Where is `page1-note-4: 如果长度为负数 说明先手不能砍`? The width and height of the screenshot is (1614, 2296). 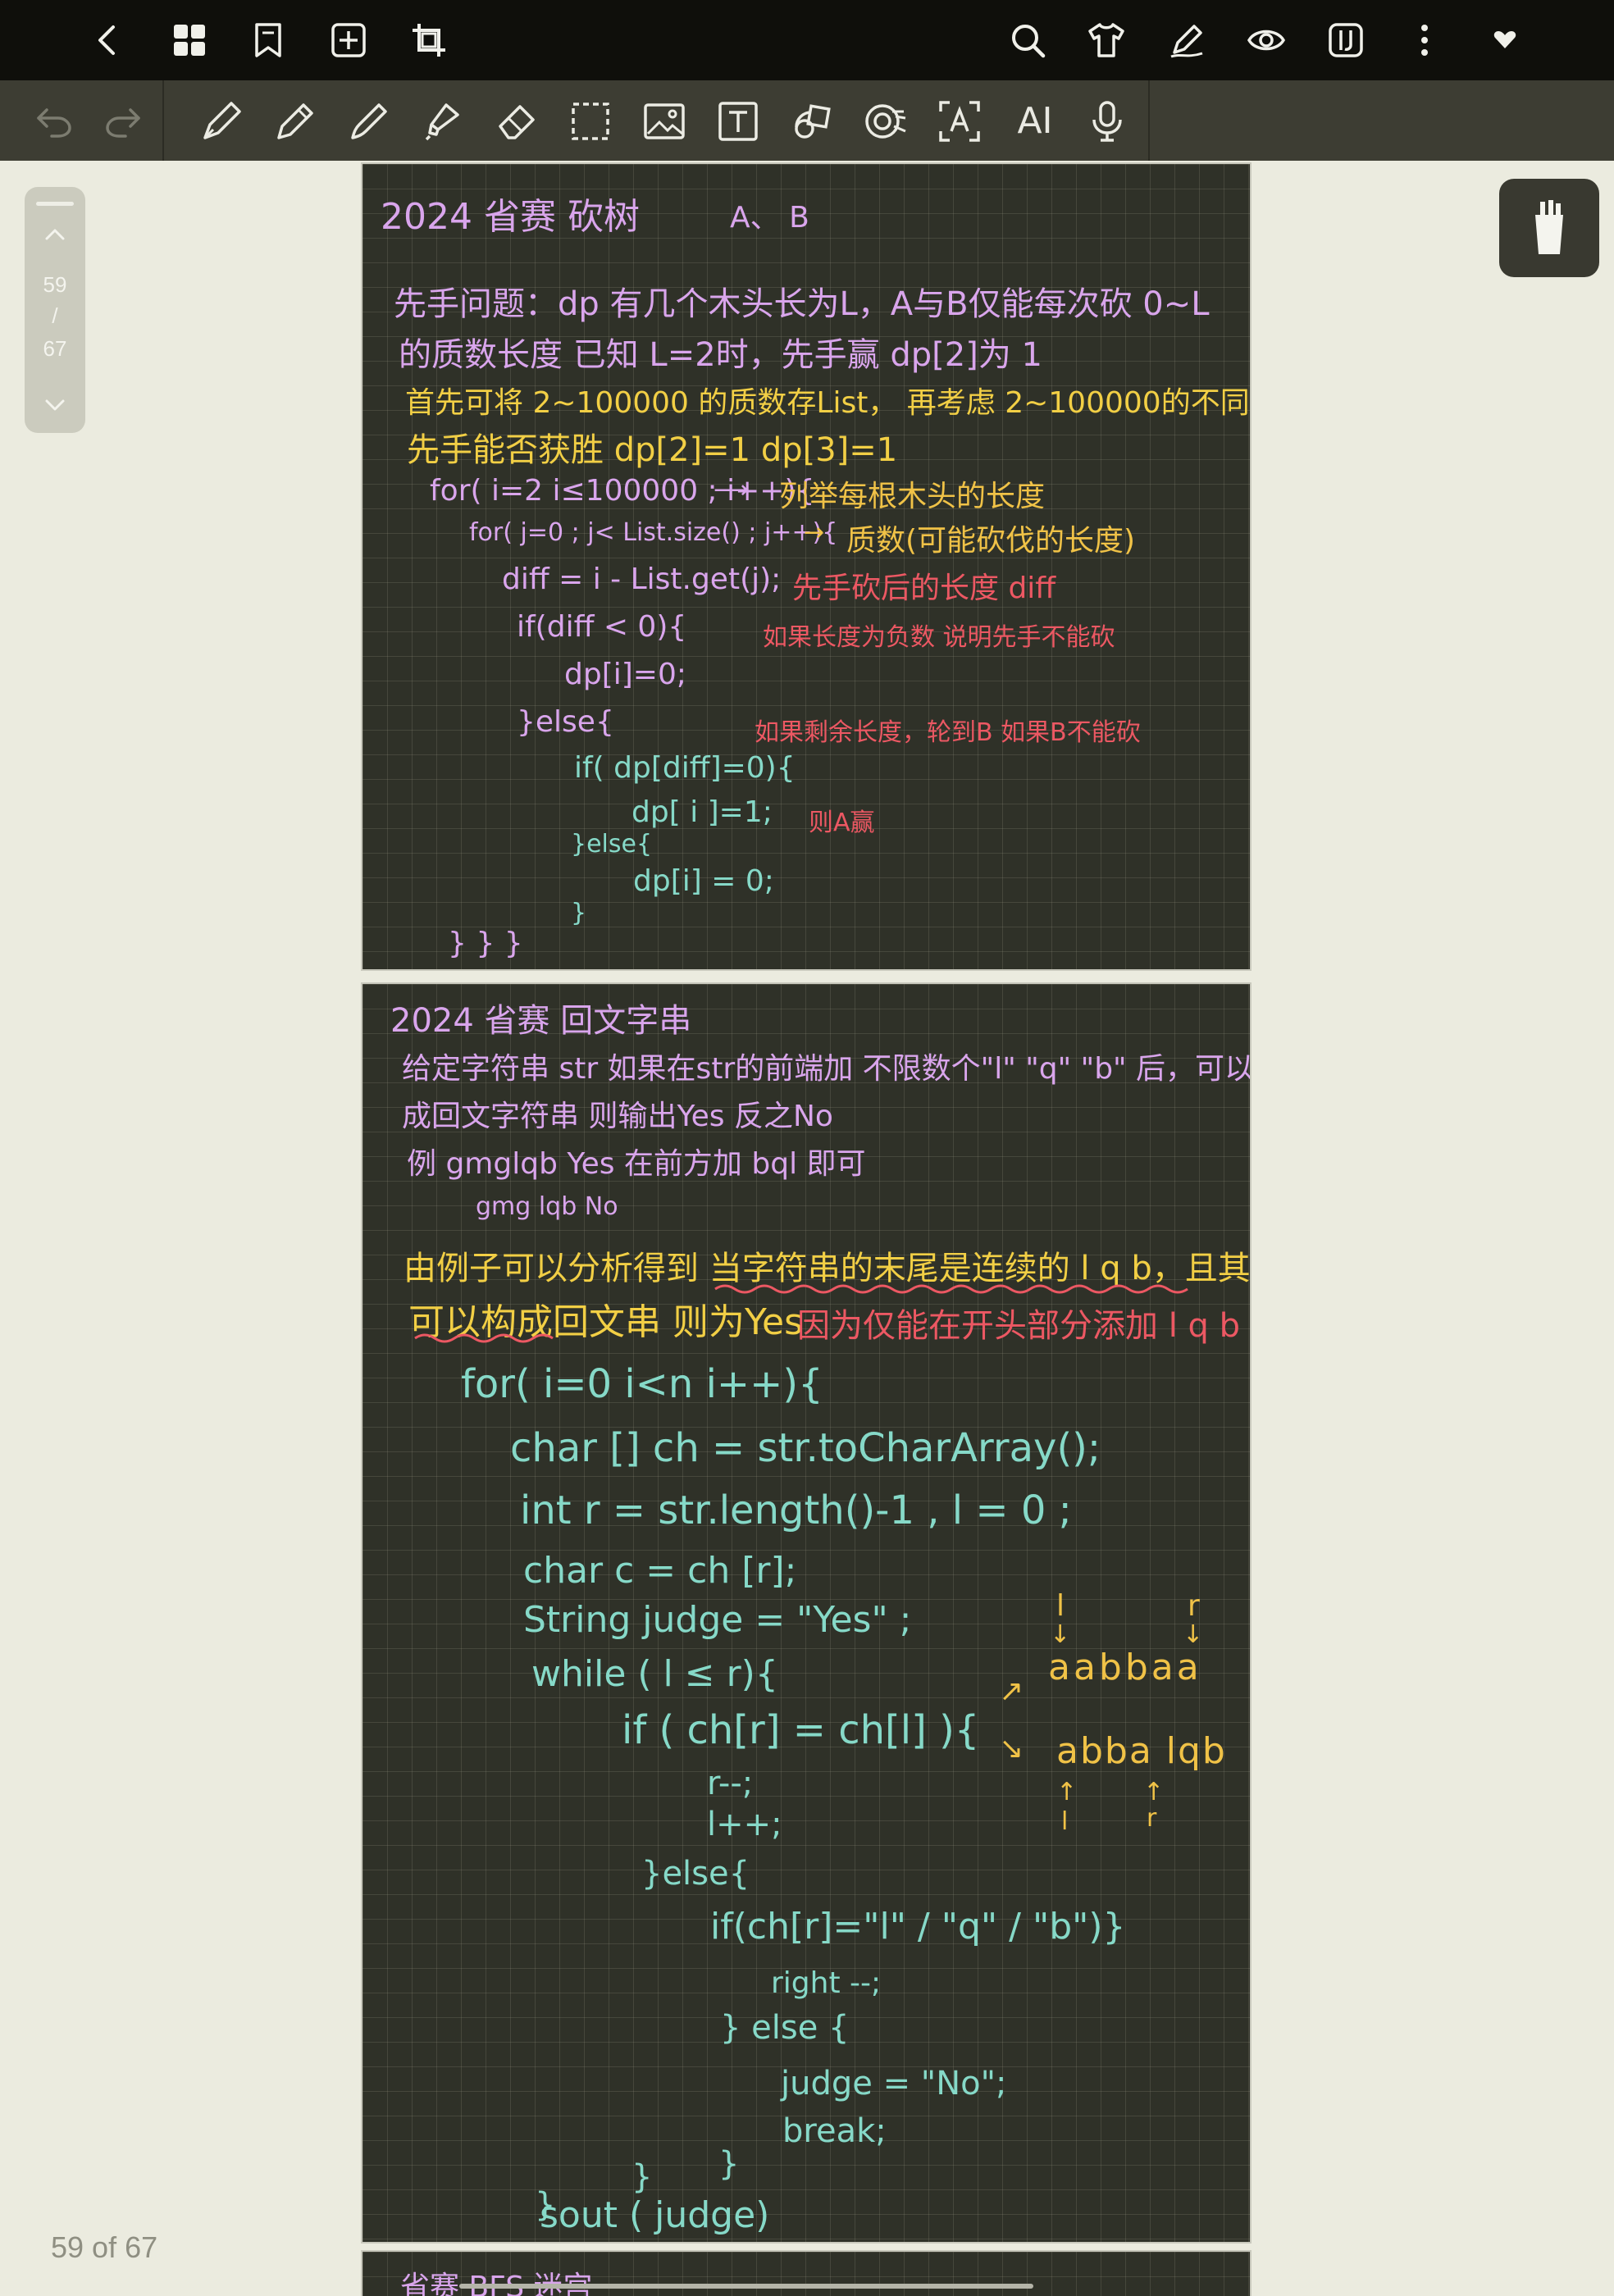
page1-note-4: 如果长度为负数 说明先手不能砍 is located at coordinates (939, 637).